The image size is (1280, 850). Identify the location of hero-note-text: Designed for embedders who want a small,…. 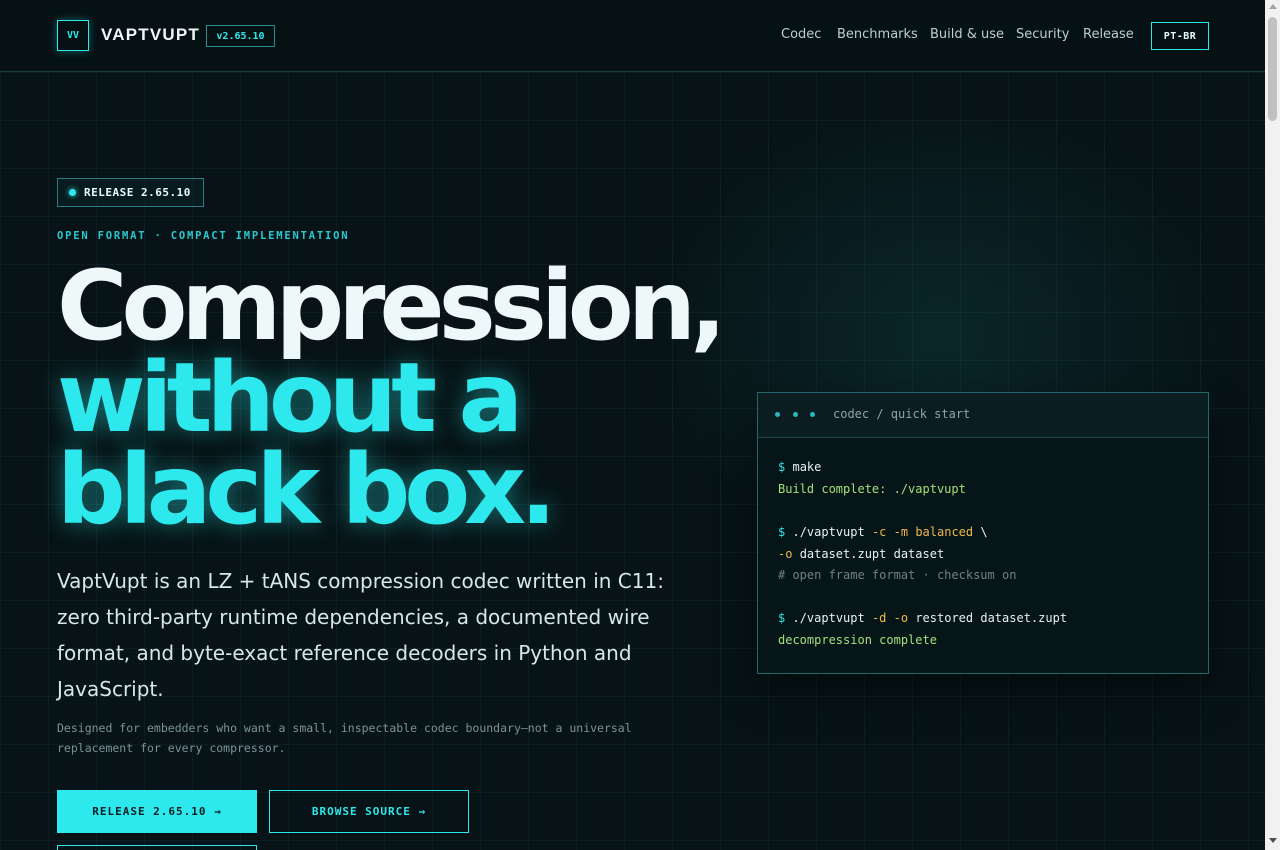
(344, 738).